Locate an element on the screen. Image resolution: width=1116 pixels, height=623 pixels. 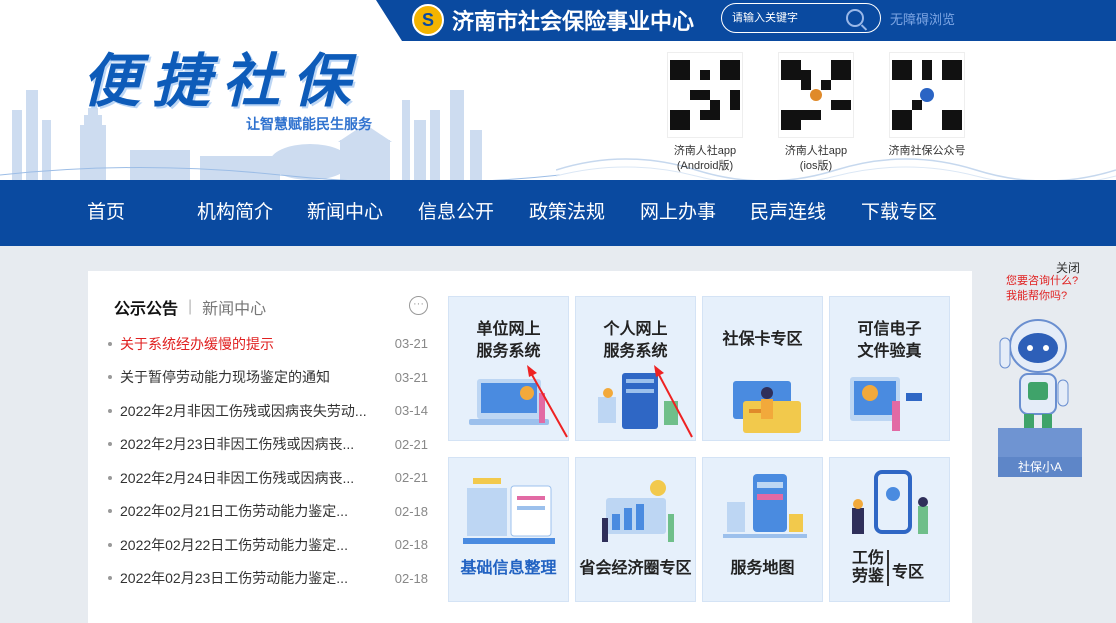
notice-tabs: 公示公告 | 新闻中心 is located at coordinates (190, 307).